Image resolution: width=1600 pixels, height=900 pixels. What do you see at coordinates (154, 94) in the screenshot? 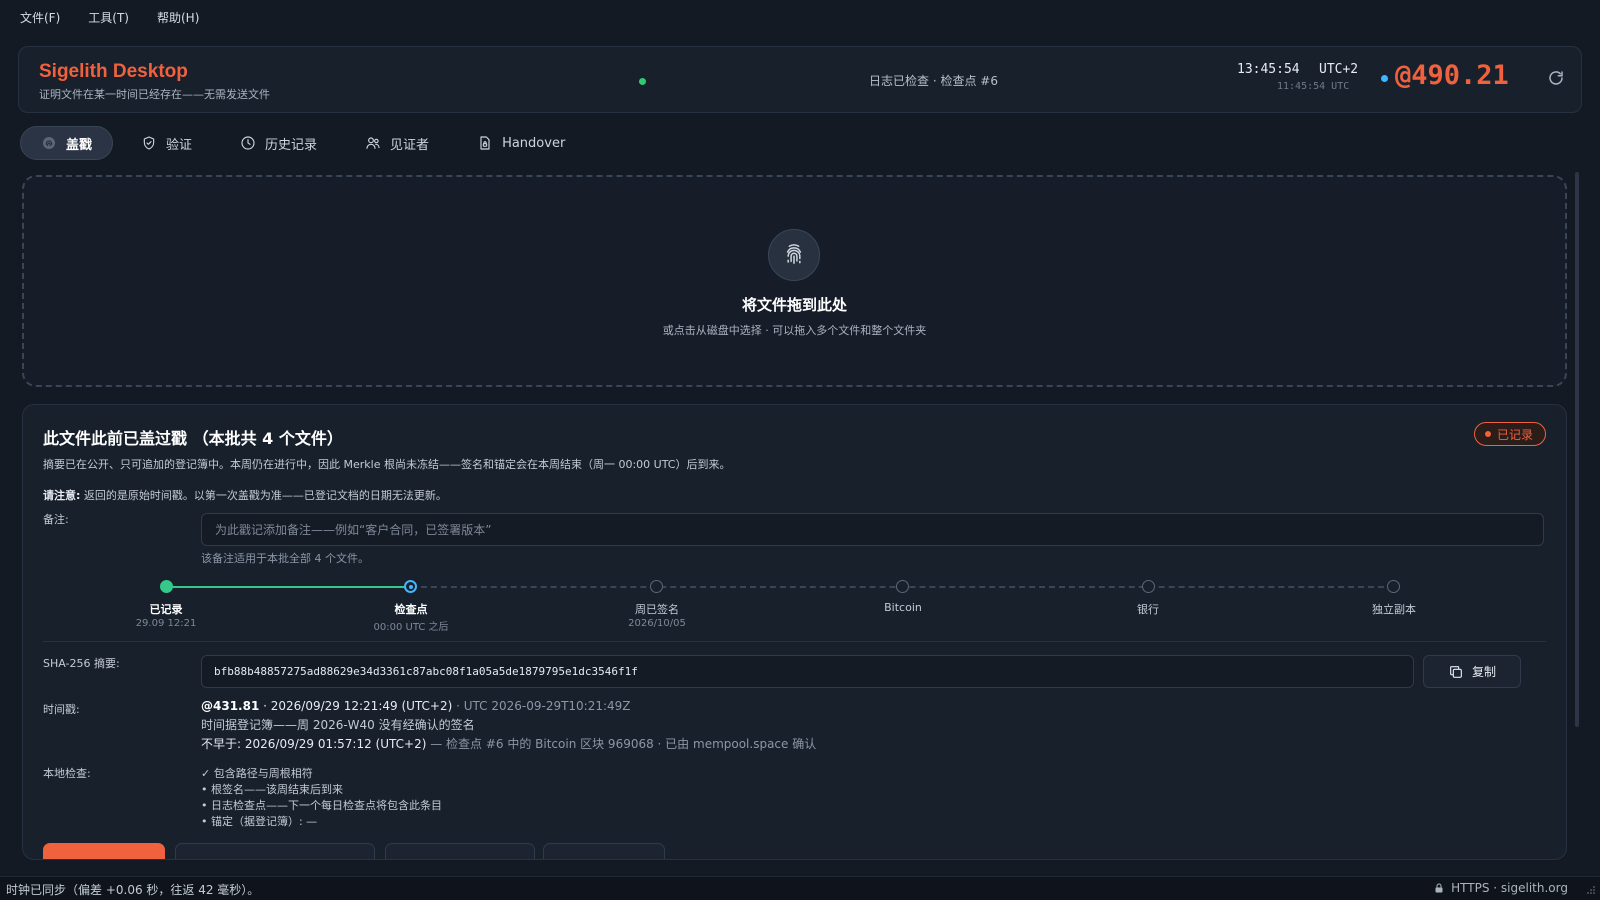
I see `app-subtitle: 证明文件在某一时间已经存在——无需发送文件` at bounding box center [154, 94].